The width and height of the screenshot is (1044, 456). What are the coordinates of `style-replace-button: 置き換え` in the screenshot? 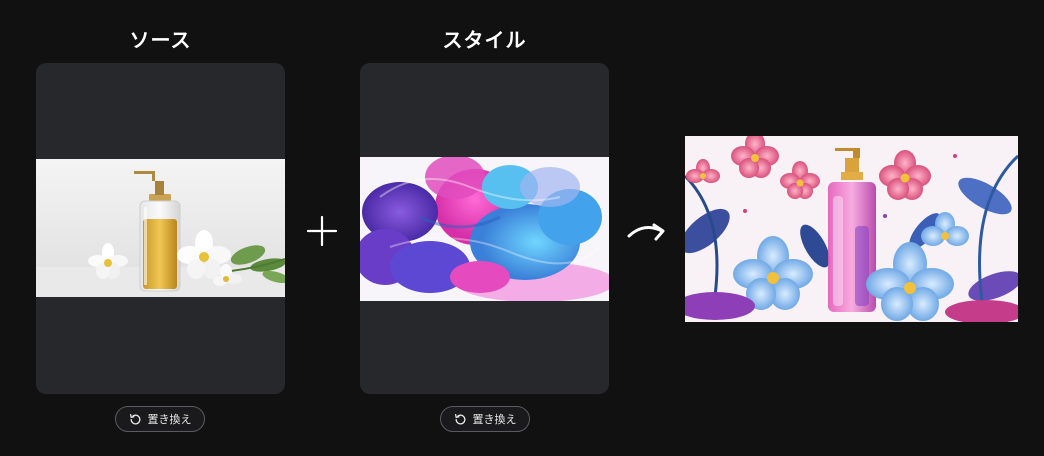 It's located at (485, 419).